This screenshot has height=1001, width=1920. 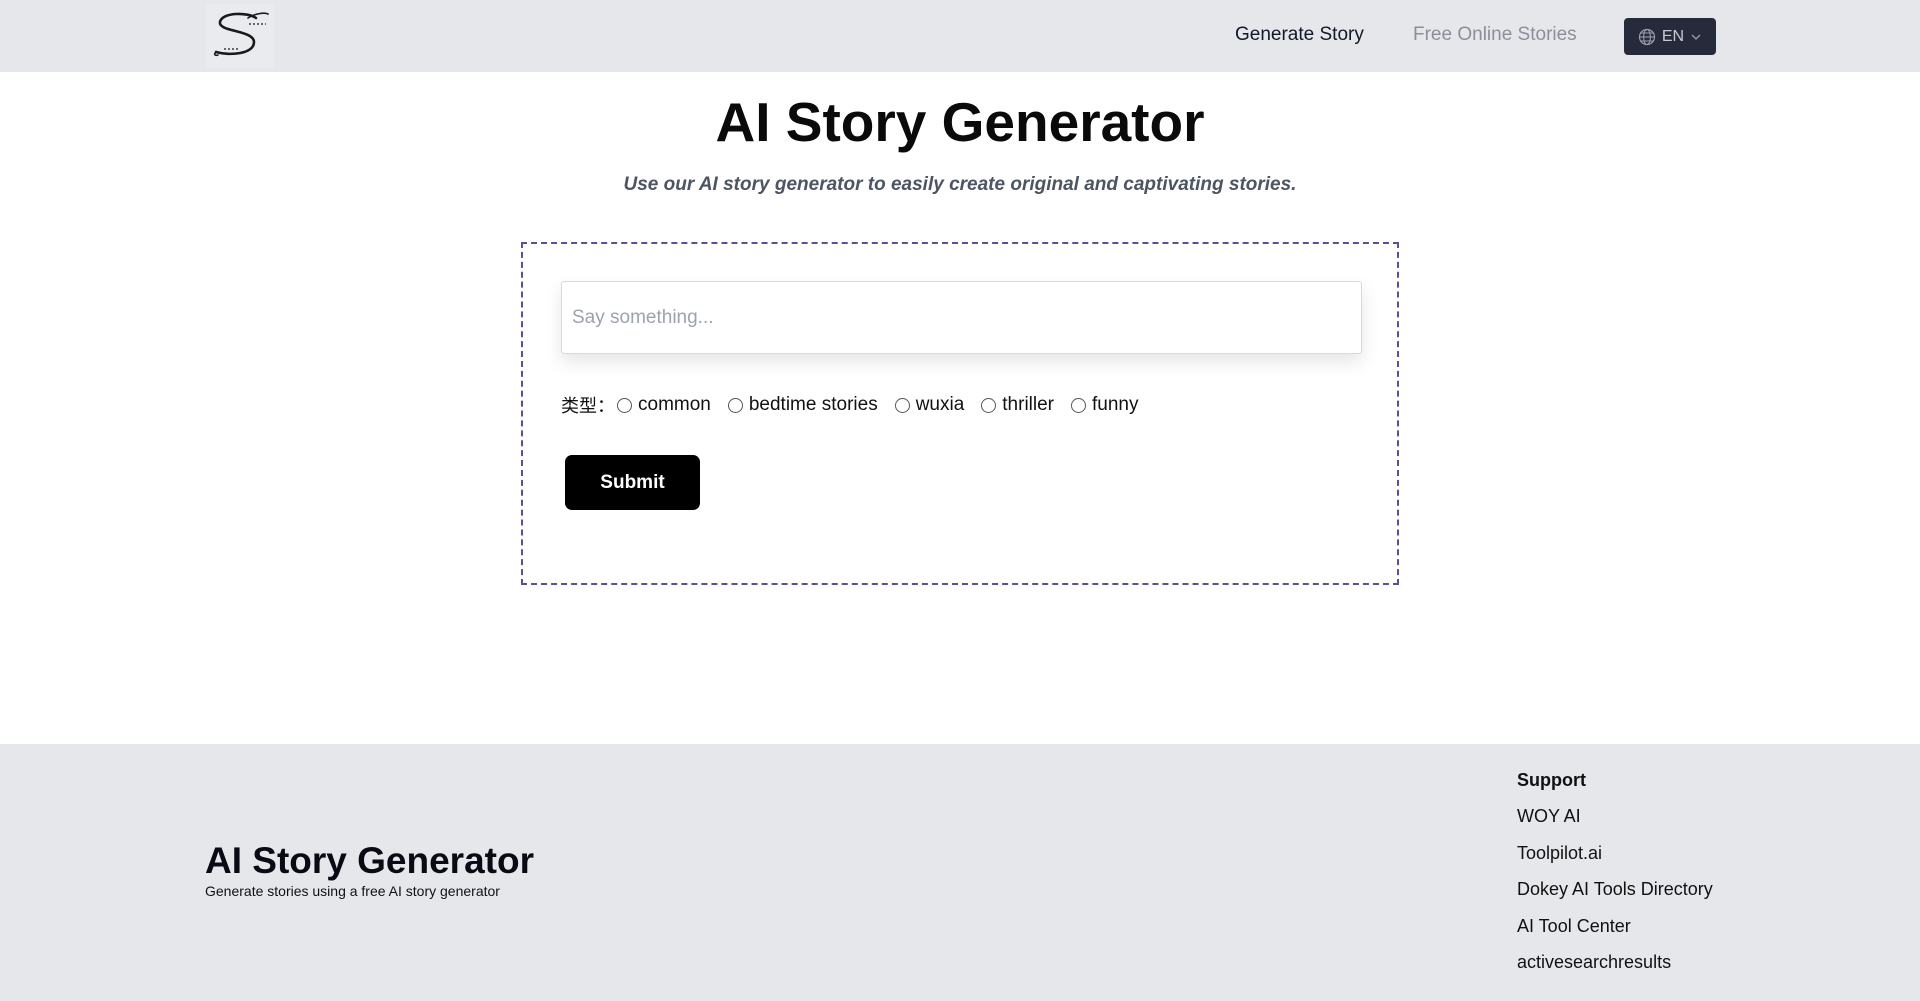 What do you see at coordinates (1615, 962) in the screenshot?
I see `support-link-activesearchresults: activesearchresults` at bounding box center [1615, 962].